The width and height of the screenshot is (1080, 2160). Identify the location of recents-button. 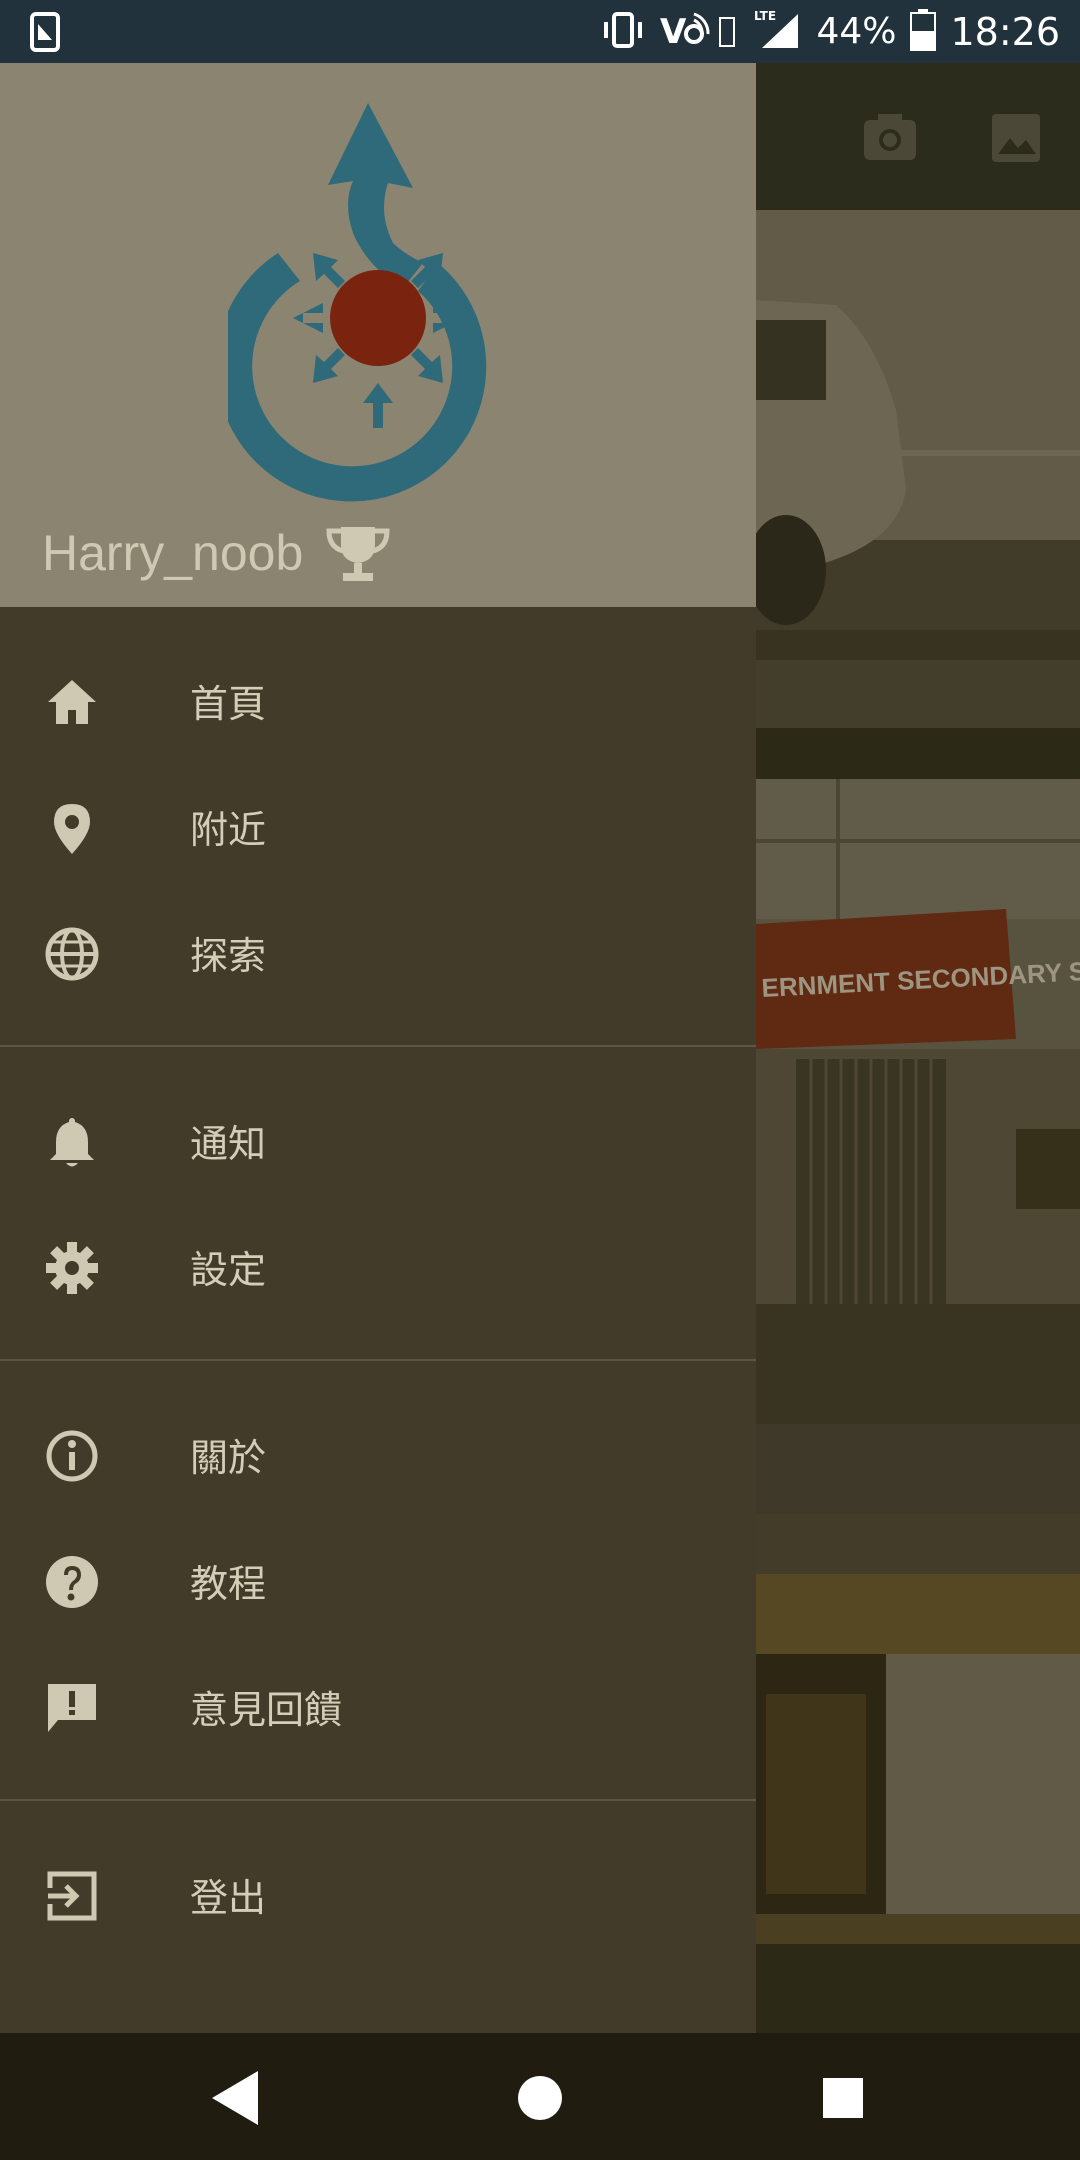
(843, 2098).